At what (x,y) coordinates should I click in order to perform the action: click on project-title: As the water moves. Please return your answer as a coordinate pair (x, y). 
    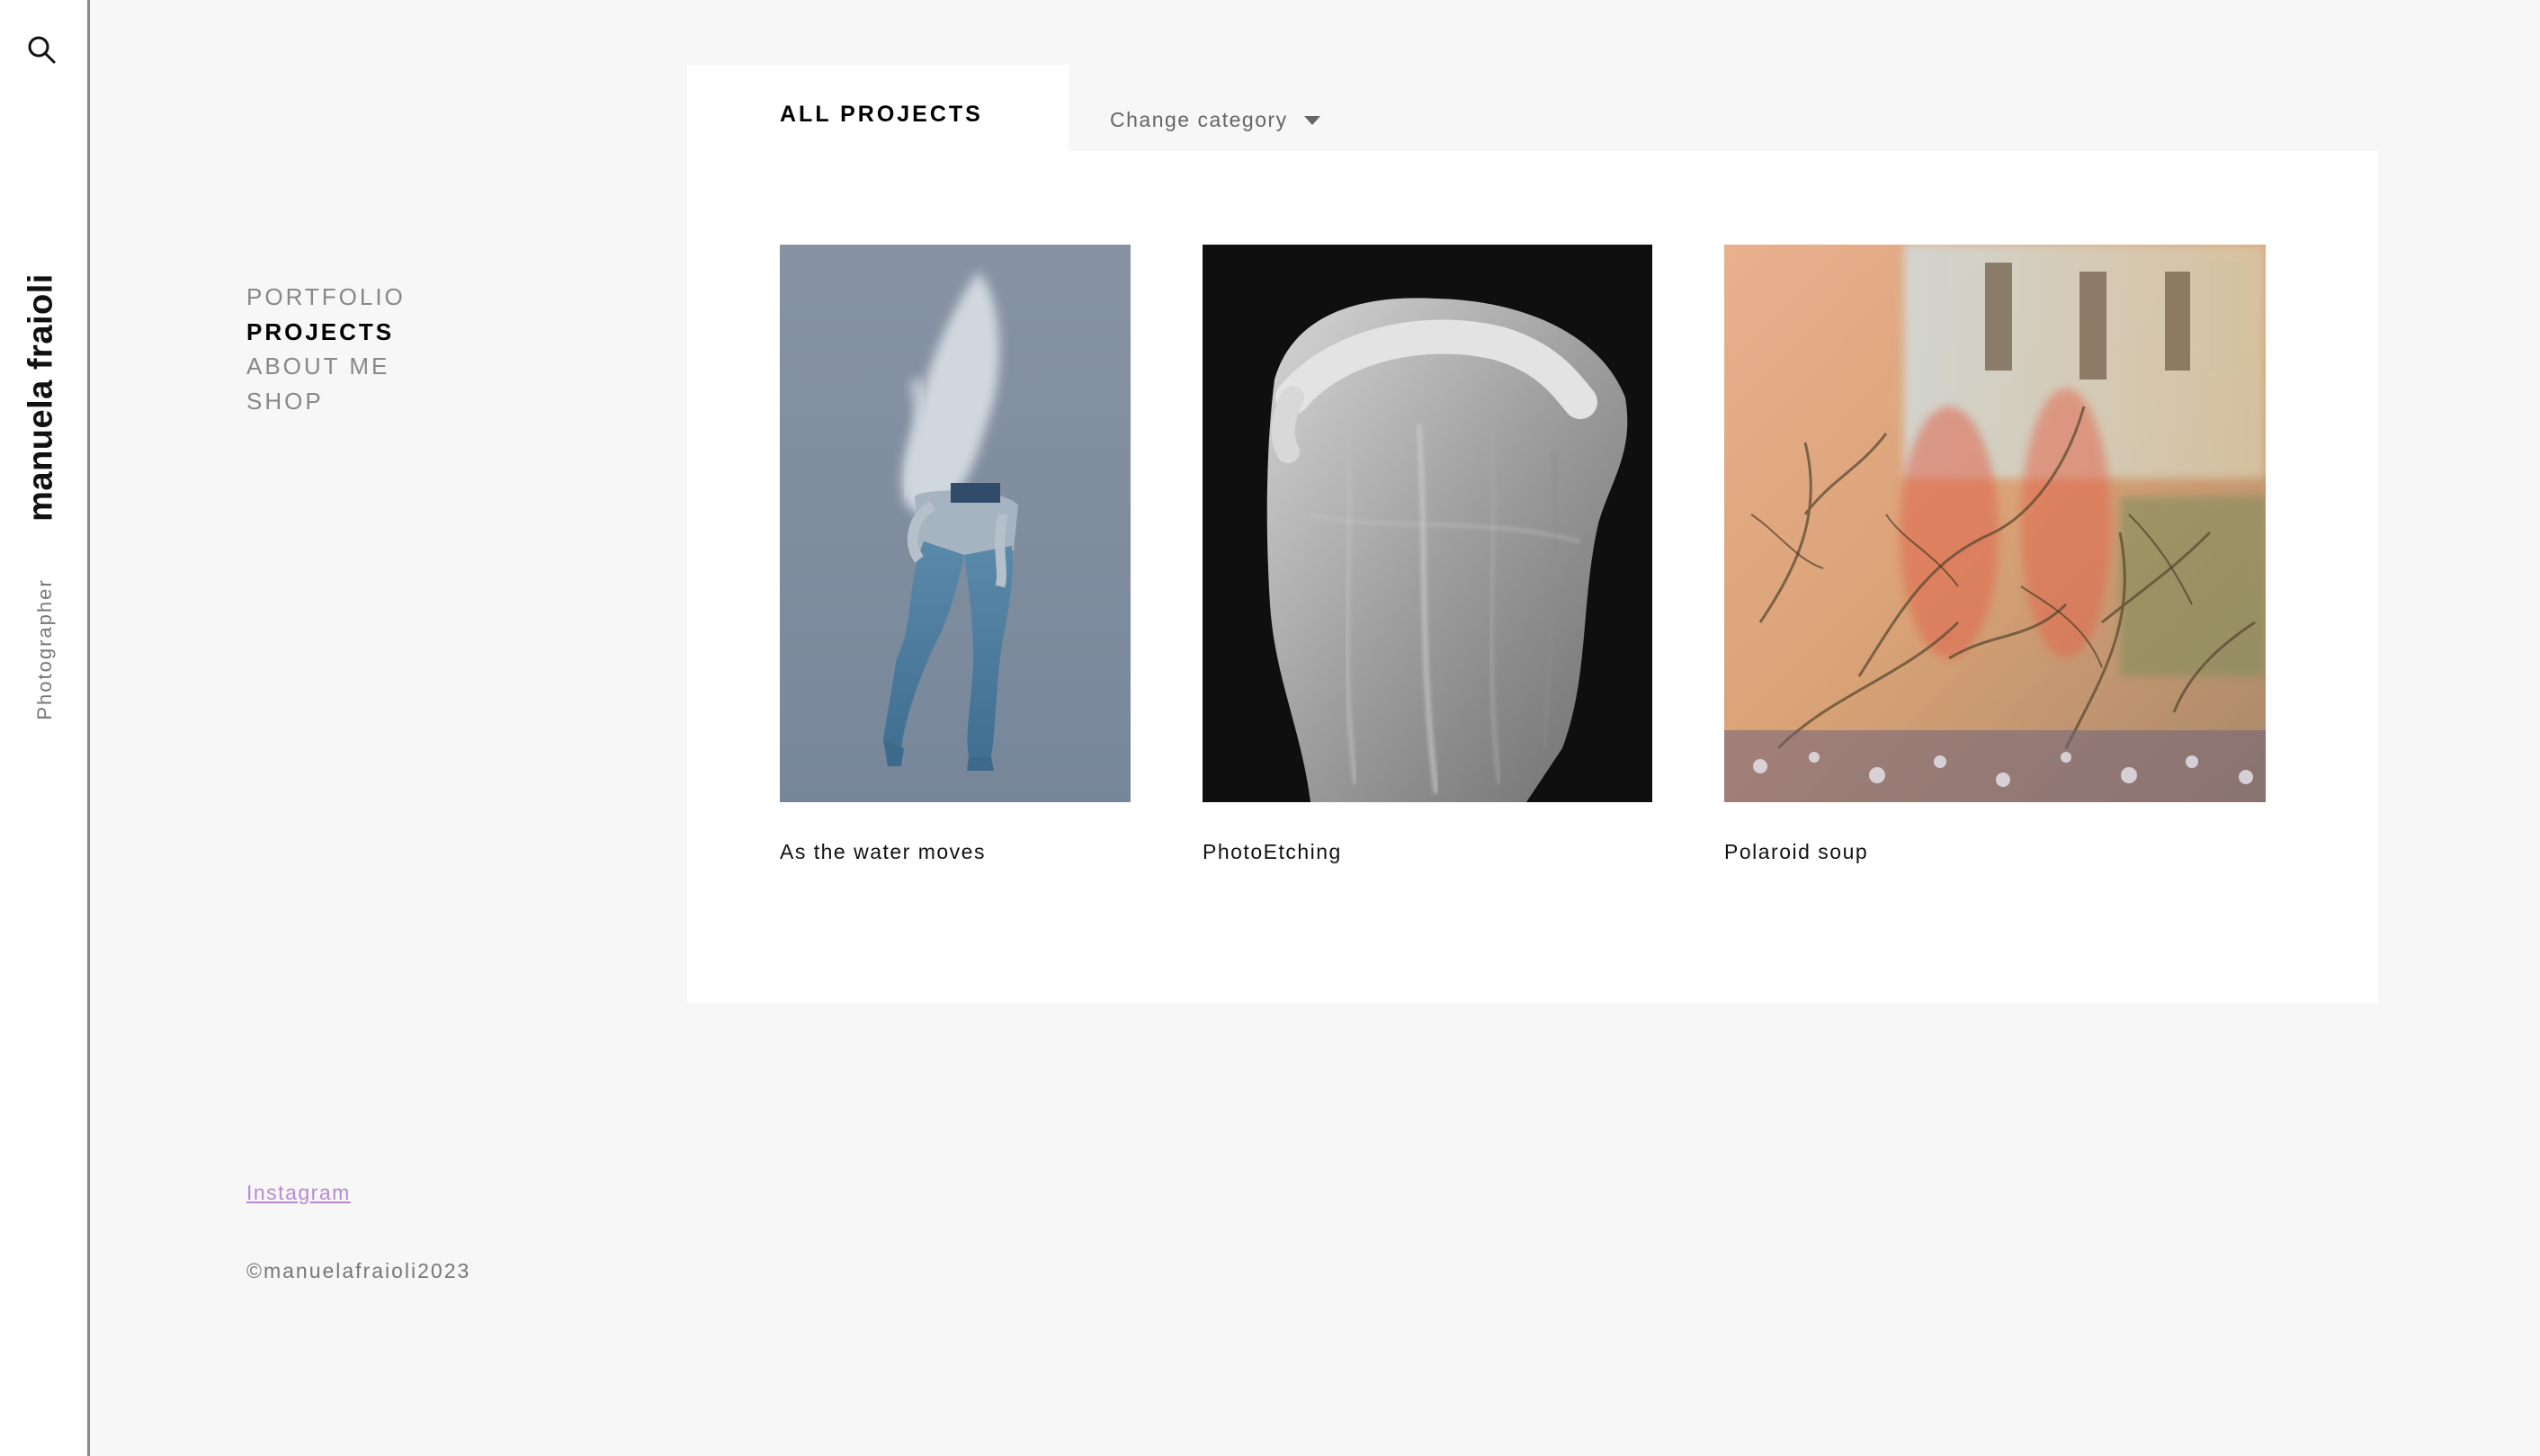
    Looking at the image, I should click on (883, 852).